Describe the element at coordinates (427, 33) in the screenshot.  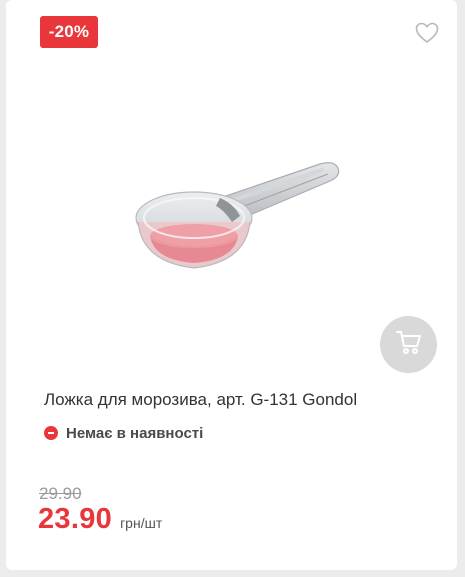
I see `heart-icon` at that location.